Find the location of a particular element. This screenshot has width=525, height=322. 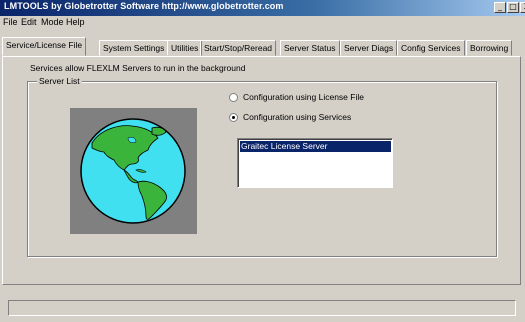

minimize-button: _ is located at coordinates (500, 7).